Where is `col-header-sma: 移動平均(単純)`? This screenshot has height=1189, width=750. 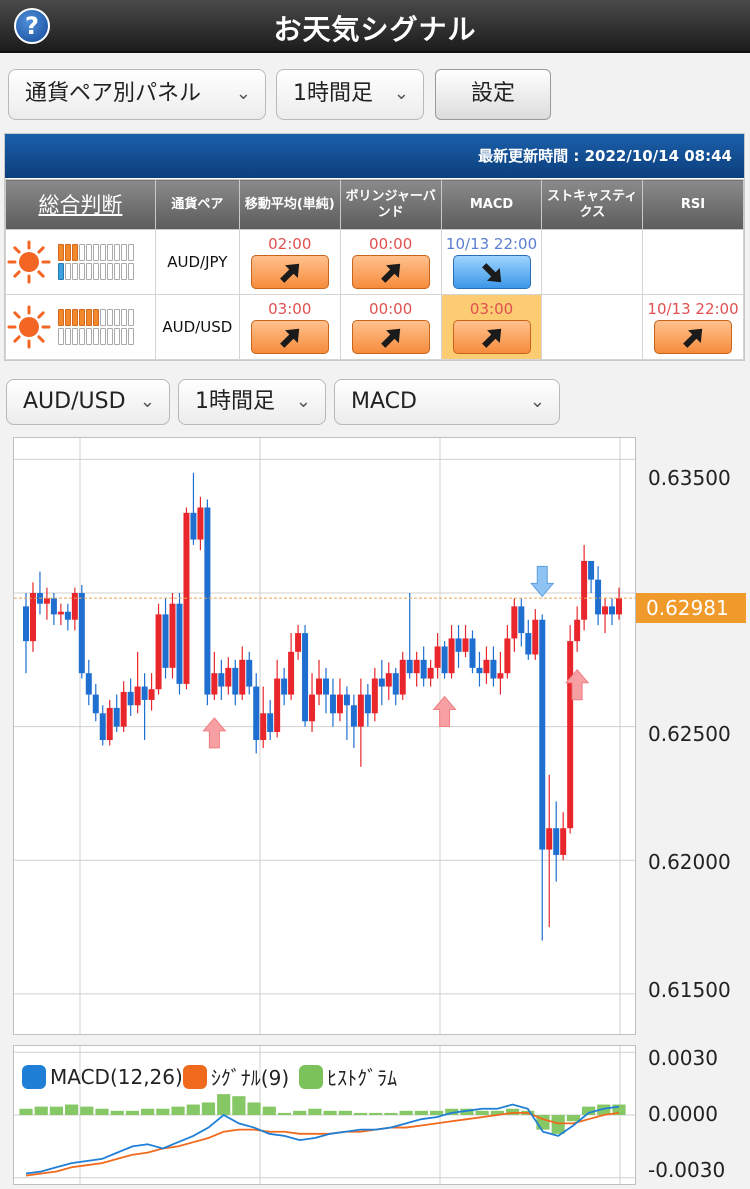
col-header-sma: 移動平均(単純) is located at coordinates (289, 204).